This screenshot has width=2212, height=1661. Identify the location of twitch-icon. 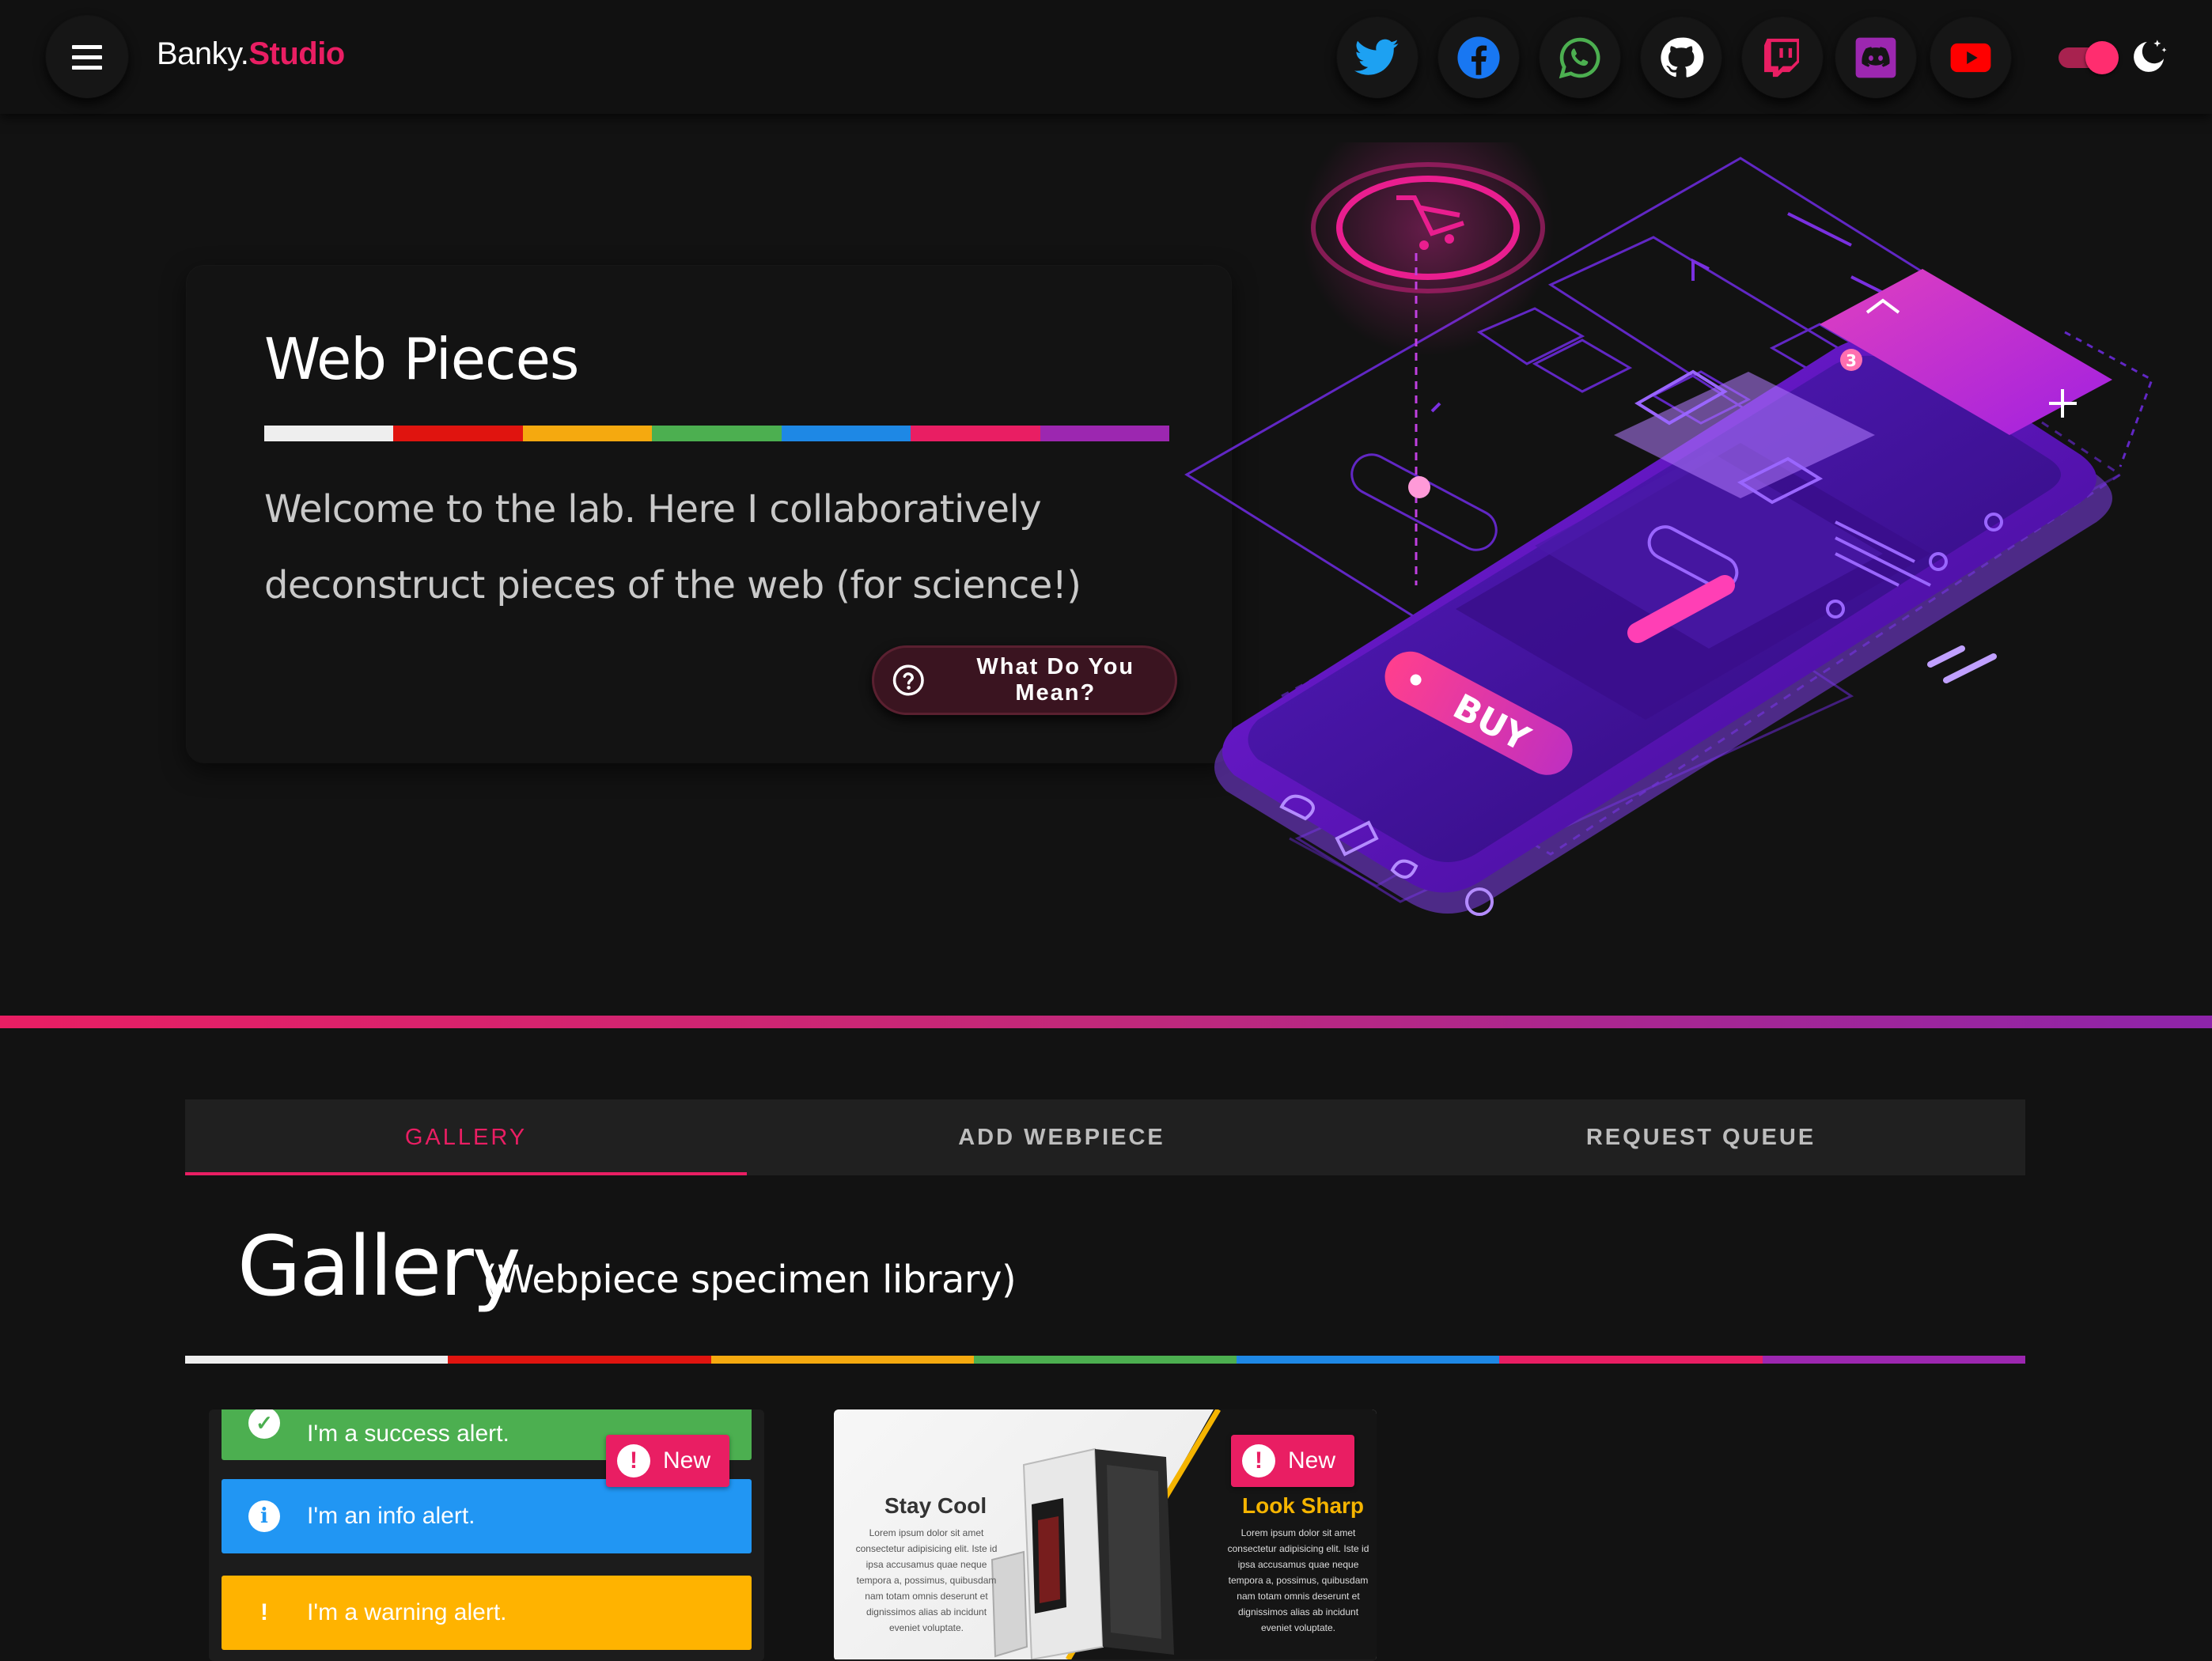
(1782, 58).